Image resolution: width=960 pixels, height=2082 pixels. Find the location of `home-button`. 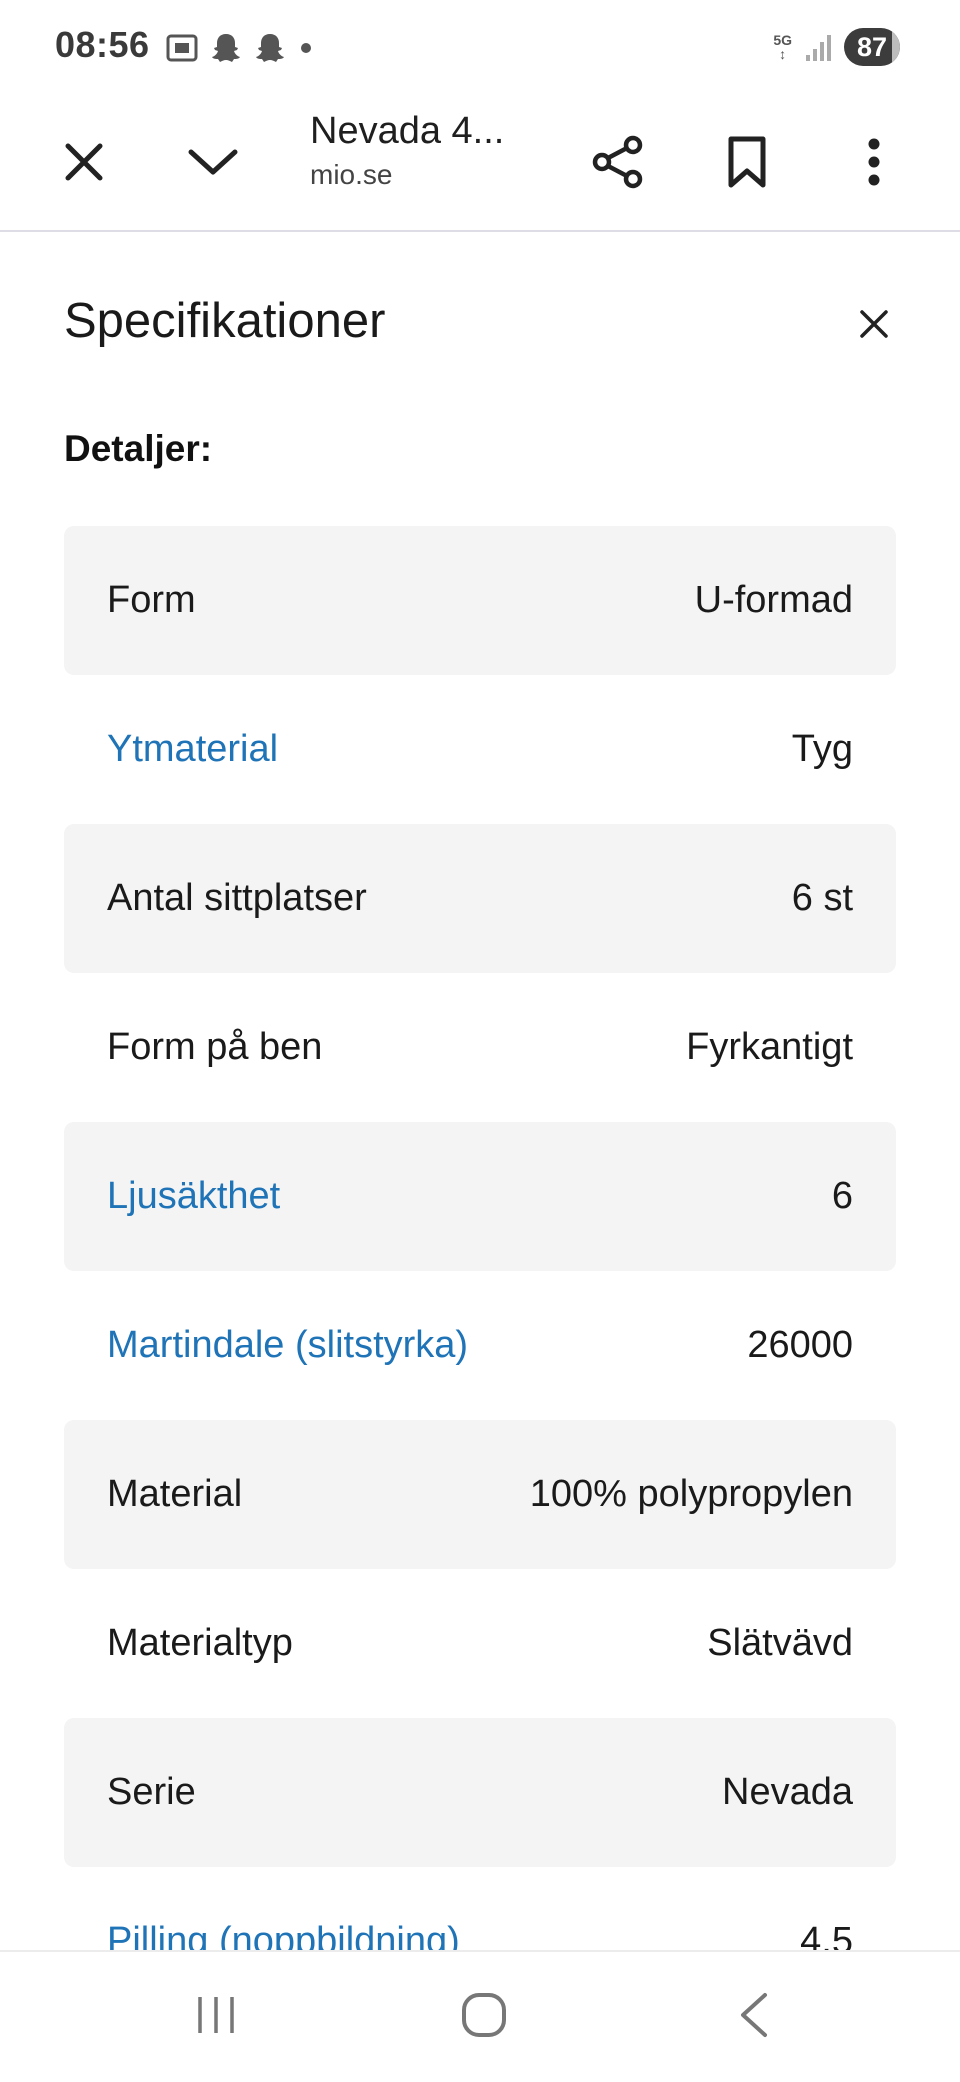

home-button is located at coordinates (484, 2015).